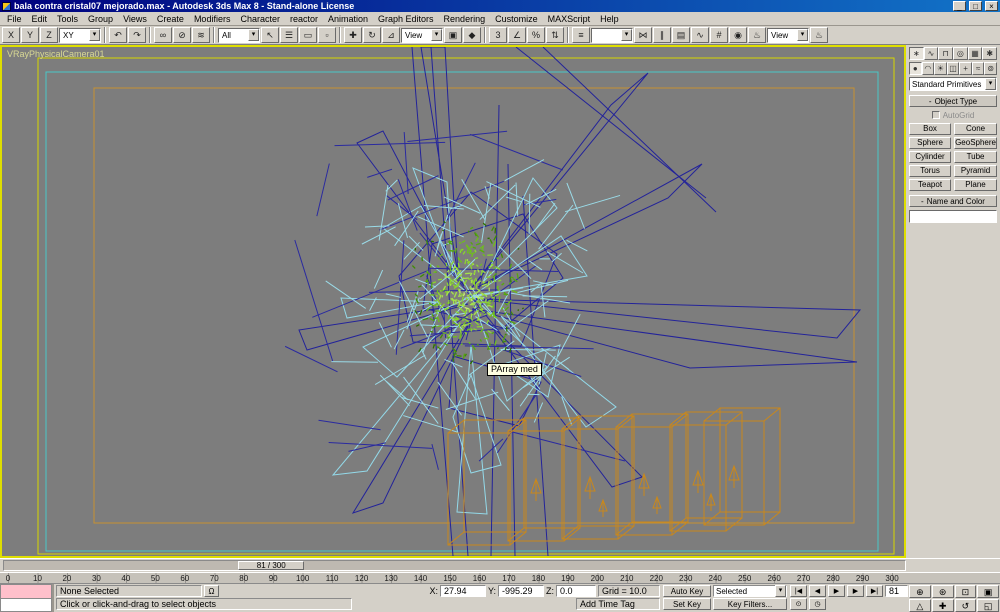 This screenshot has width=1000, height=612. I want to click on play-animation-button: ▶, so click(836, 591).